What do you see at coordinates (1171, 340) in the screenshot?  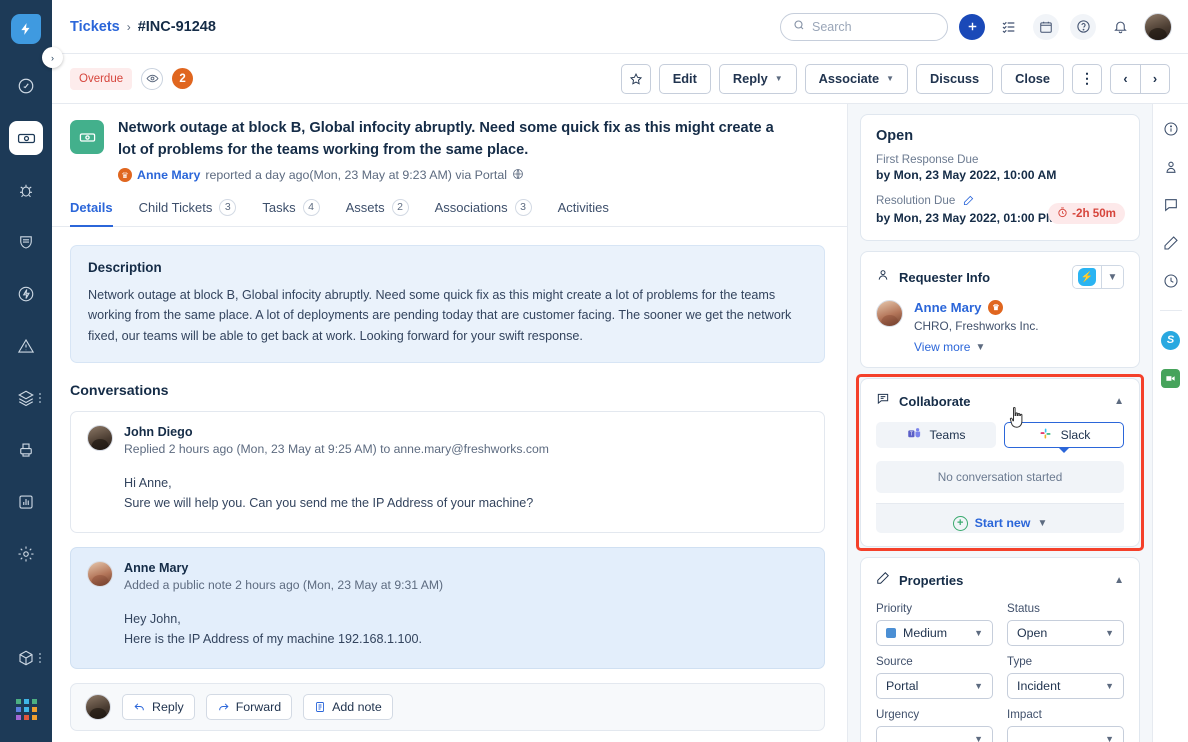 I see `skype-icon: S` at bounding box center [1171, 340].